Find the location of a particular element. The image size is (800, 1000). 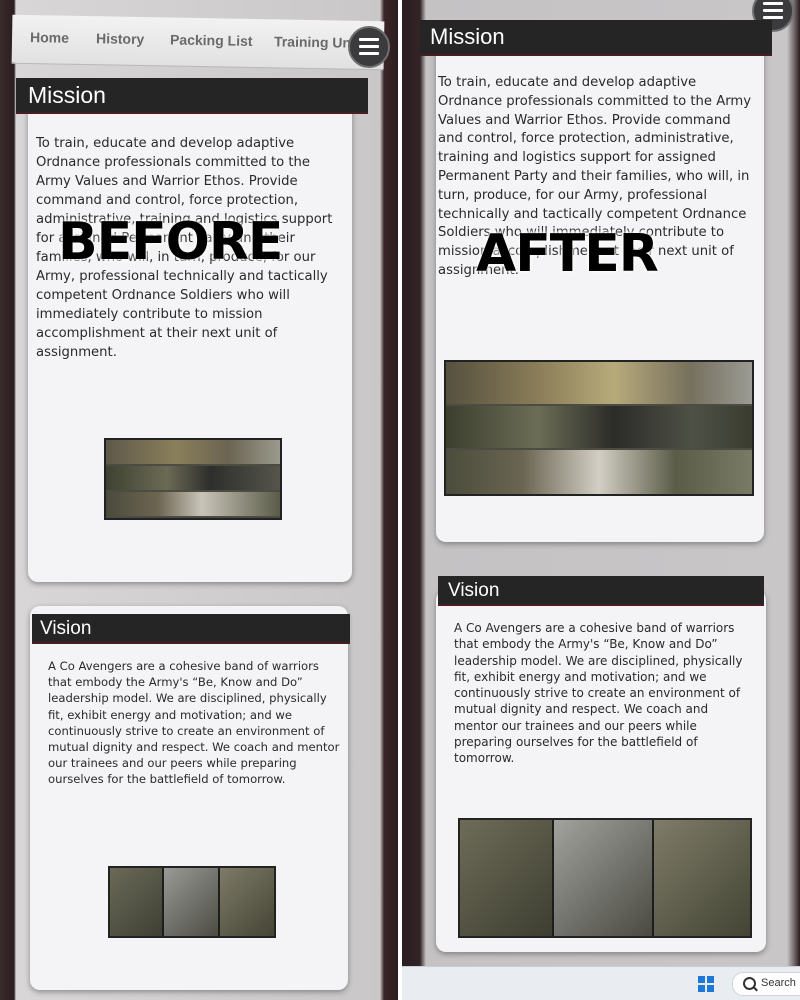

nav-item-history: History is located at coordinates (120, 38).